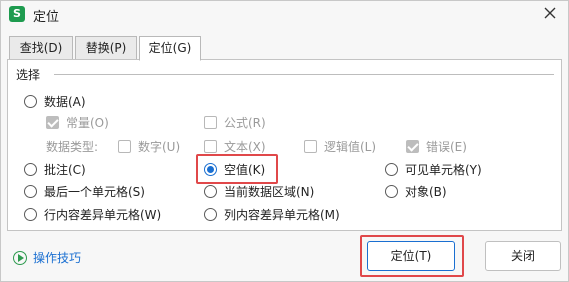  What do you see at coordinates (550, 13) in the screenshot?
I see `close-icon` at bounding box center [550, 13].